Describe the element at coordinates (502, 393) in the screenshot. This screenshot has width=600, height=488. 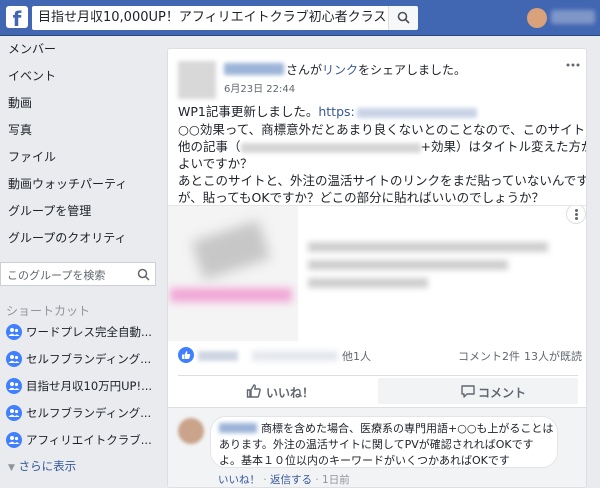
I see `comment-button-label: コメント` at that location.